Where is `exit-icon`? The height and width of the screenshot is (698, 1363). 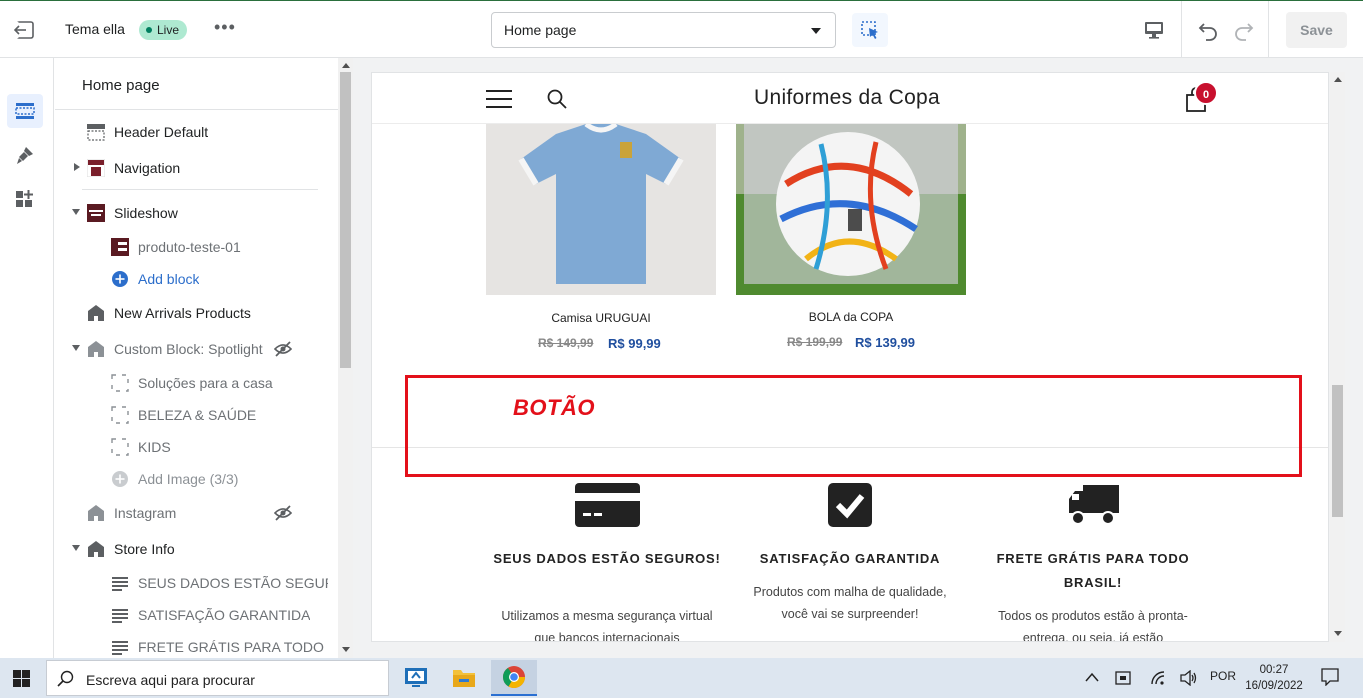 exit-icon is located at coordinates (25, 30).